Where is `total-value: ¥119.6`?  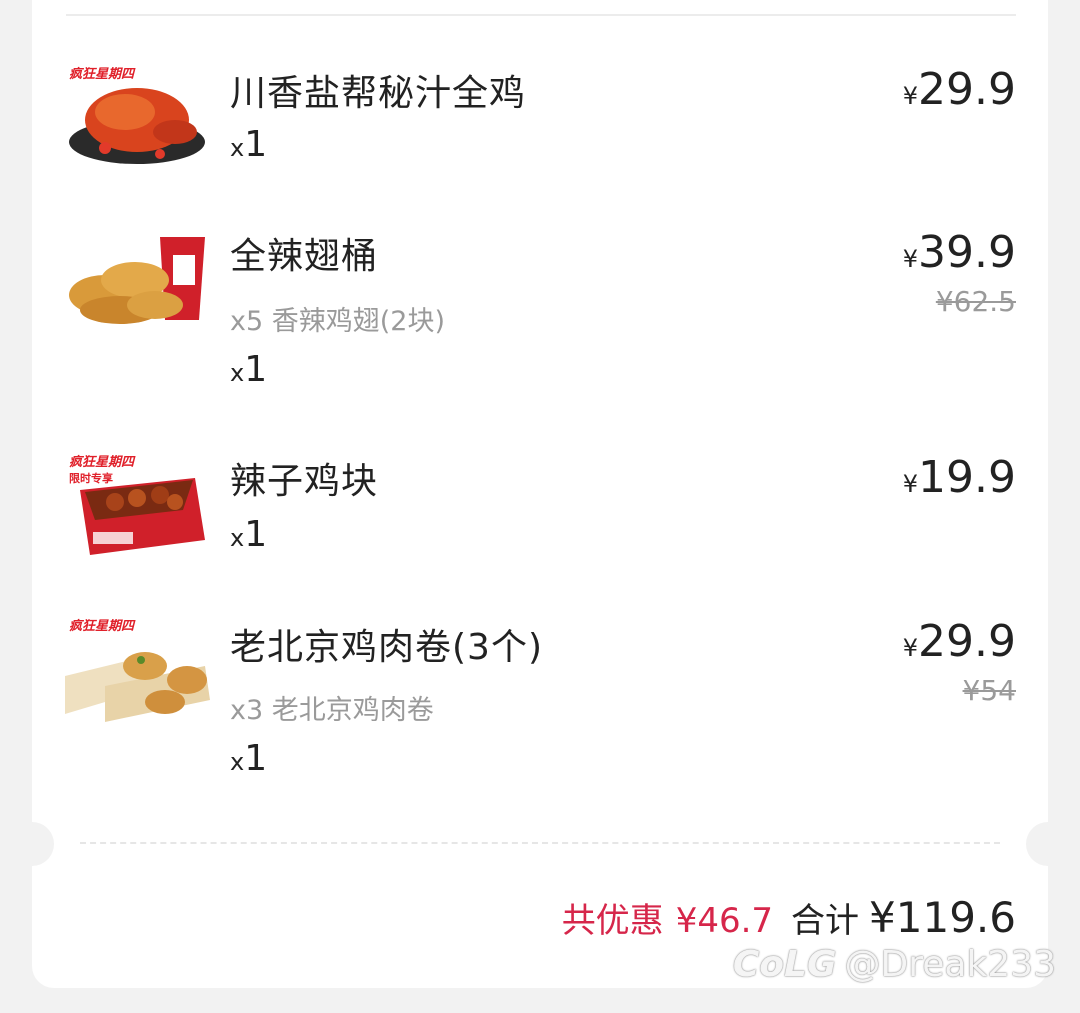
total-value: ¥119.6 is located at coordinates (942, 917).